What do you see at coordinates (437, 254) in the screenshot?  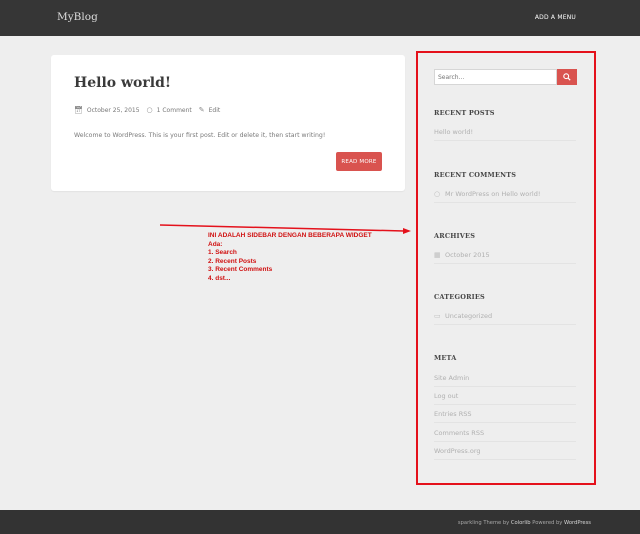 I see `calendar-icon: ▦` at bounding box center [437, 254].